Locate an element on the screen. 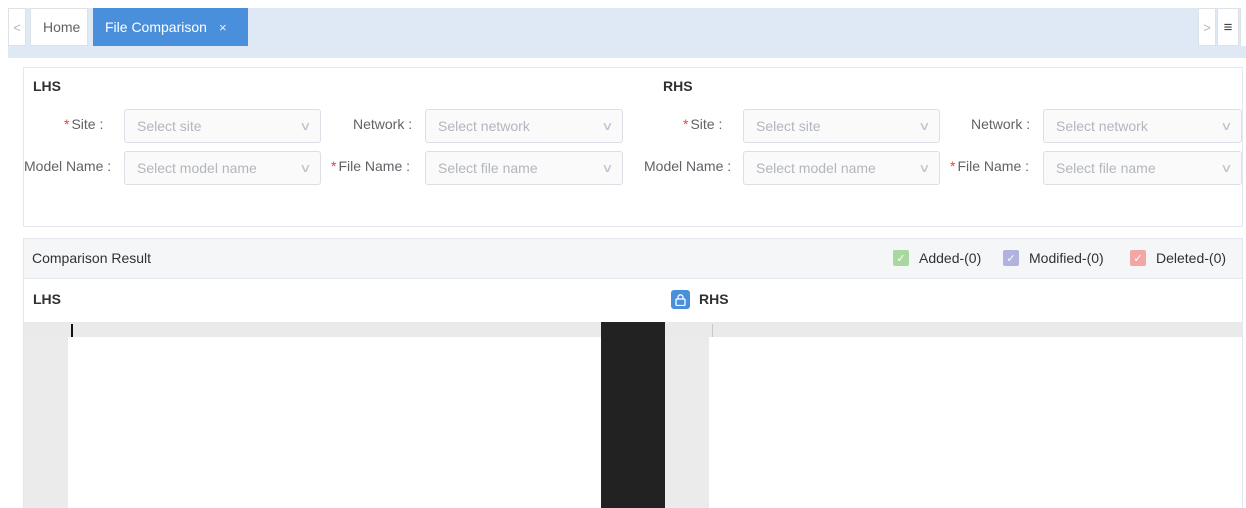 The height and width of the screenshot is (508, 1246). diff-divider is located at coordinates (633, 415).